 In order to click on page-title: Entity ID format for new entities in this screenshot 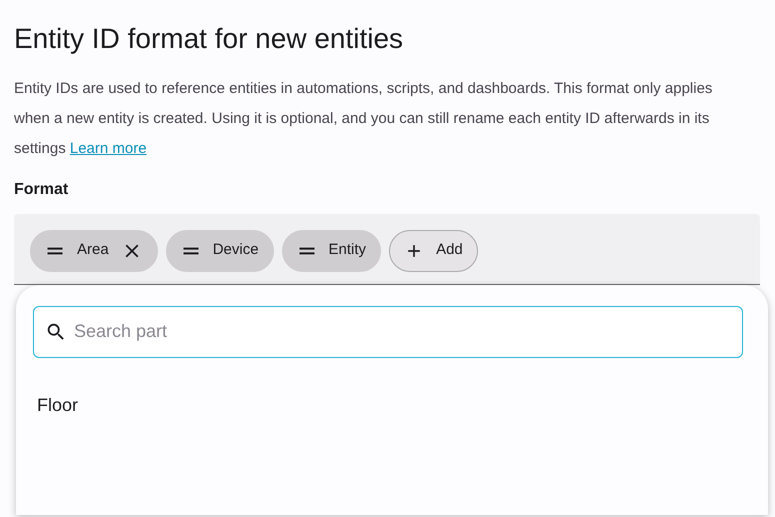, I will do `click(209, 39)`.